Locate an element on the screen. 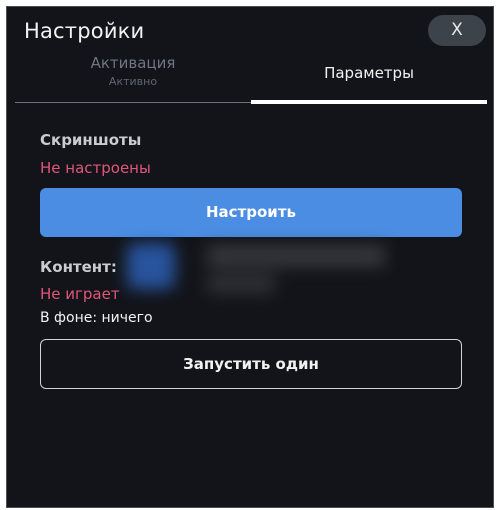  tab-activation: Активация Активно is located at coordinates (133, 78).